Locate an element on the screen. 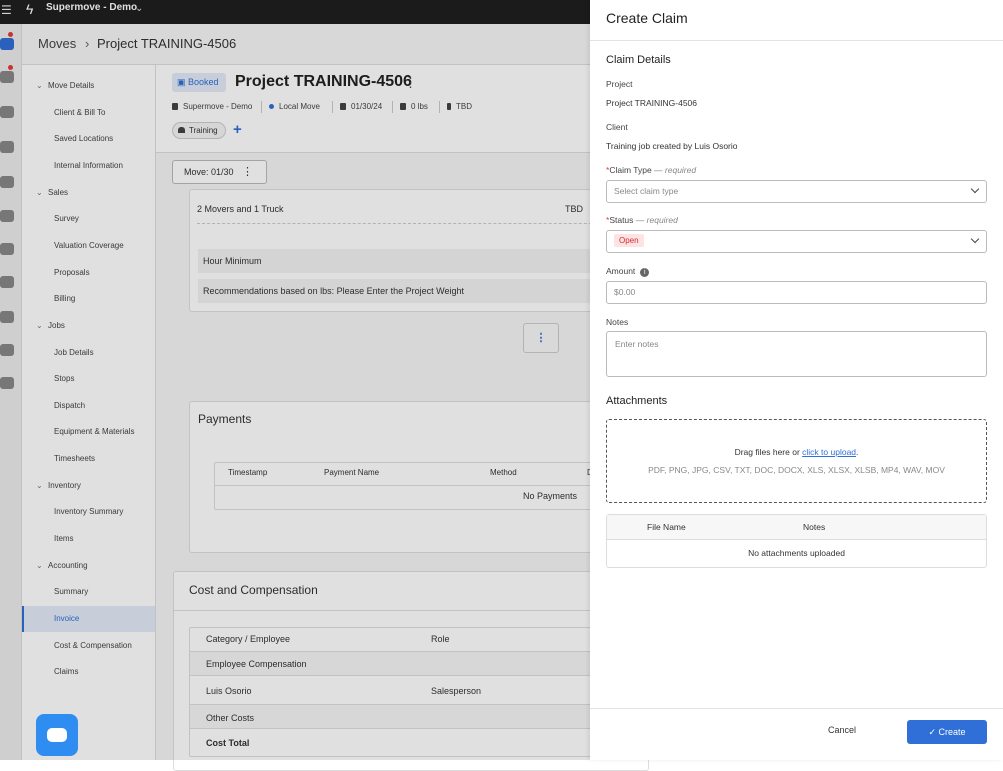  claim-type-label: *Claim Type — required is located at coordinates (651, 170).